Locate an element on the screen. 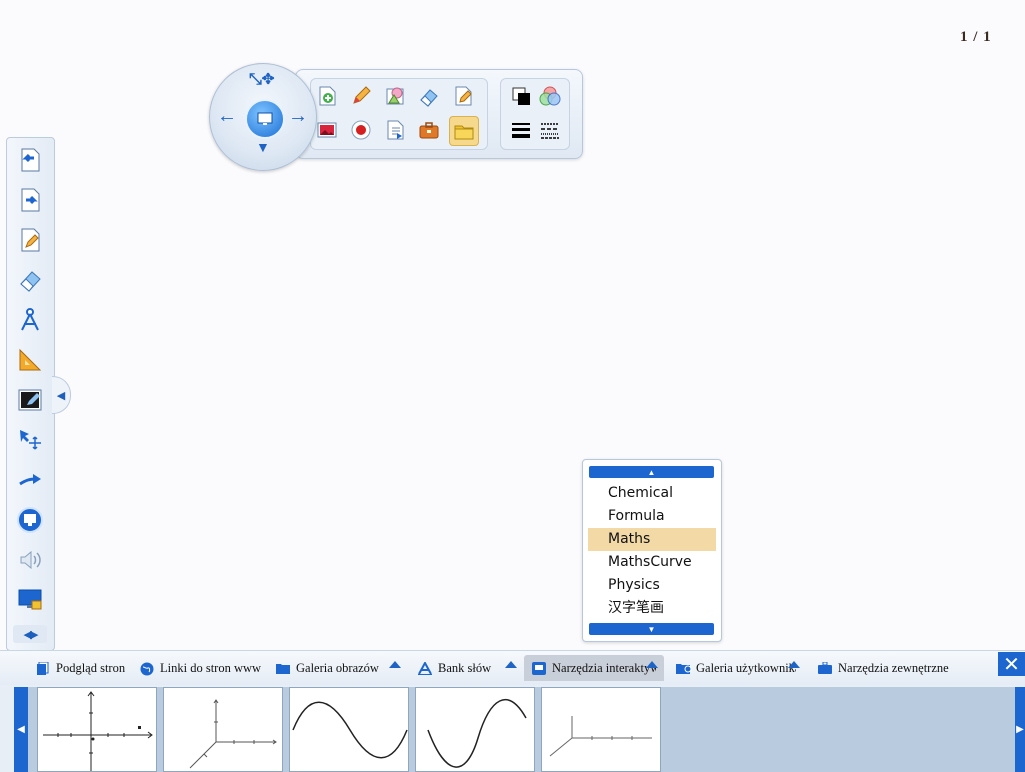  ruler-triangle-icon is located at coordinates (30, 360).